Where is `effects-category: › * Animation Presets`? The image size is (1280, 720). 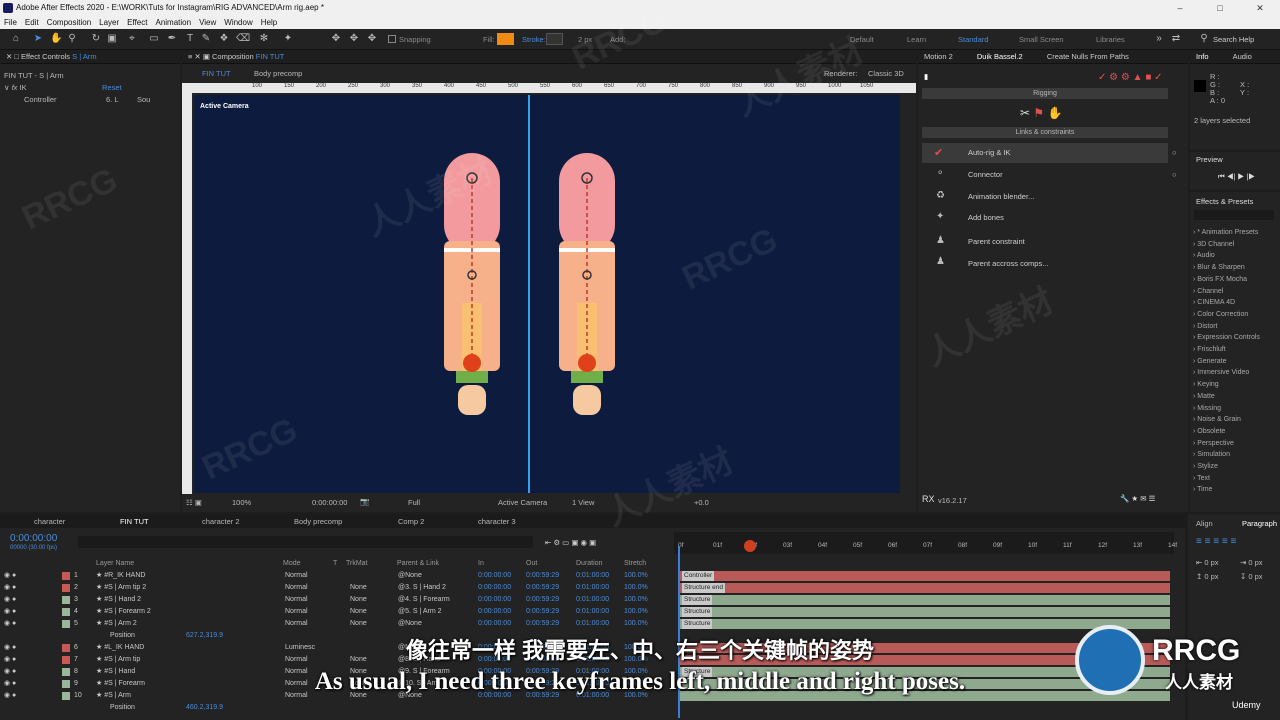
effects-category: › * Animation Presets is located at coordinates (1225, 232).